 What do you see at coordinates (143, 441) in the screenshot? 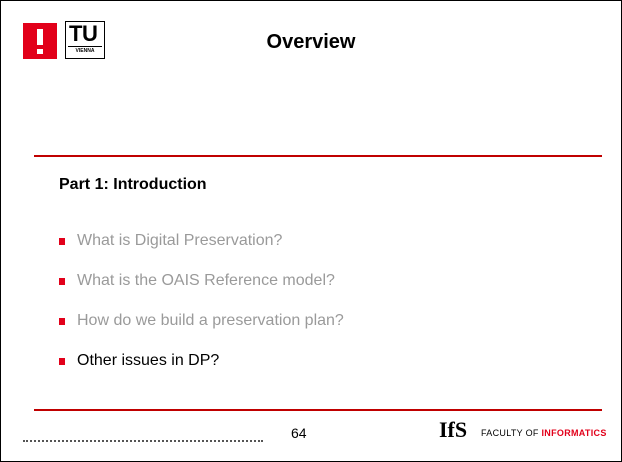
I see `footer-dotted-line` at bounding box center [143, 441].